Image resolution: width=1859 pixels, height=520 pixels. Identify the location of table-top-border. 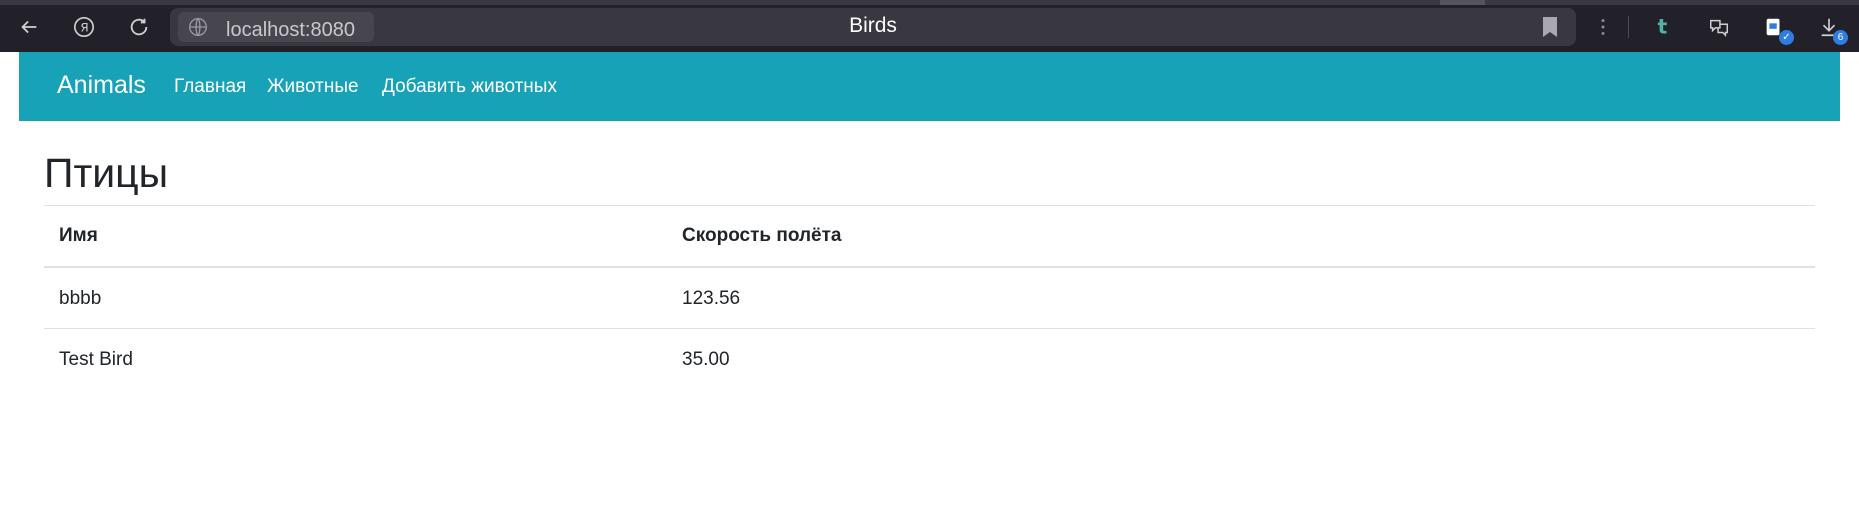
(929, 205).